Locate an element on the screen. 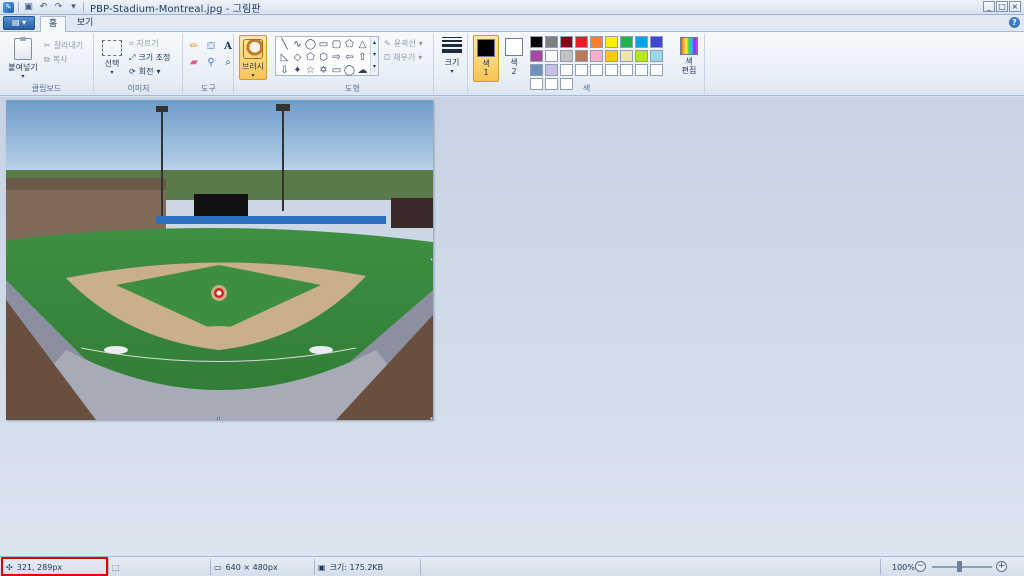  color1-button: 색 1 is located at coordinates (486, 58).